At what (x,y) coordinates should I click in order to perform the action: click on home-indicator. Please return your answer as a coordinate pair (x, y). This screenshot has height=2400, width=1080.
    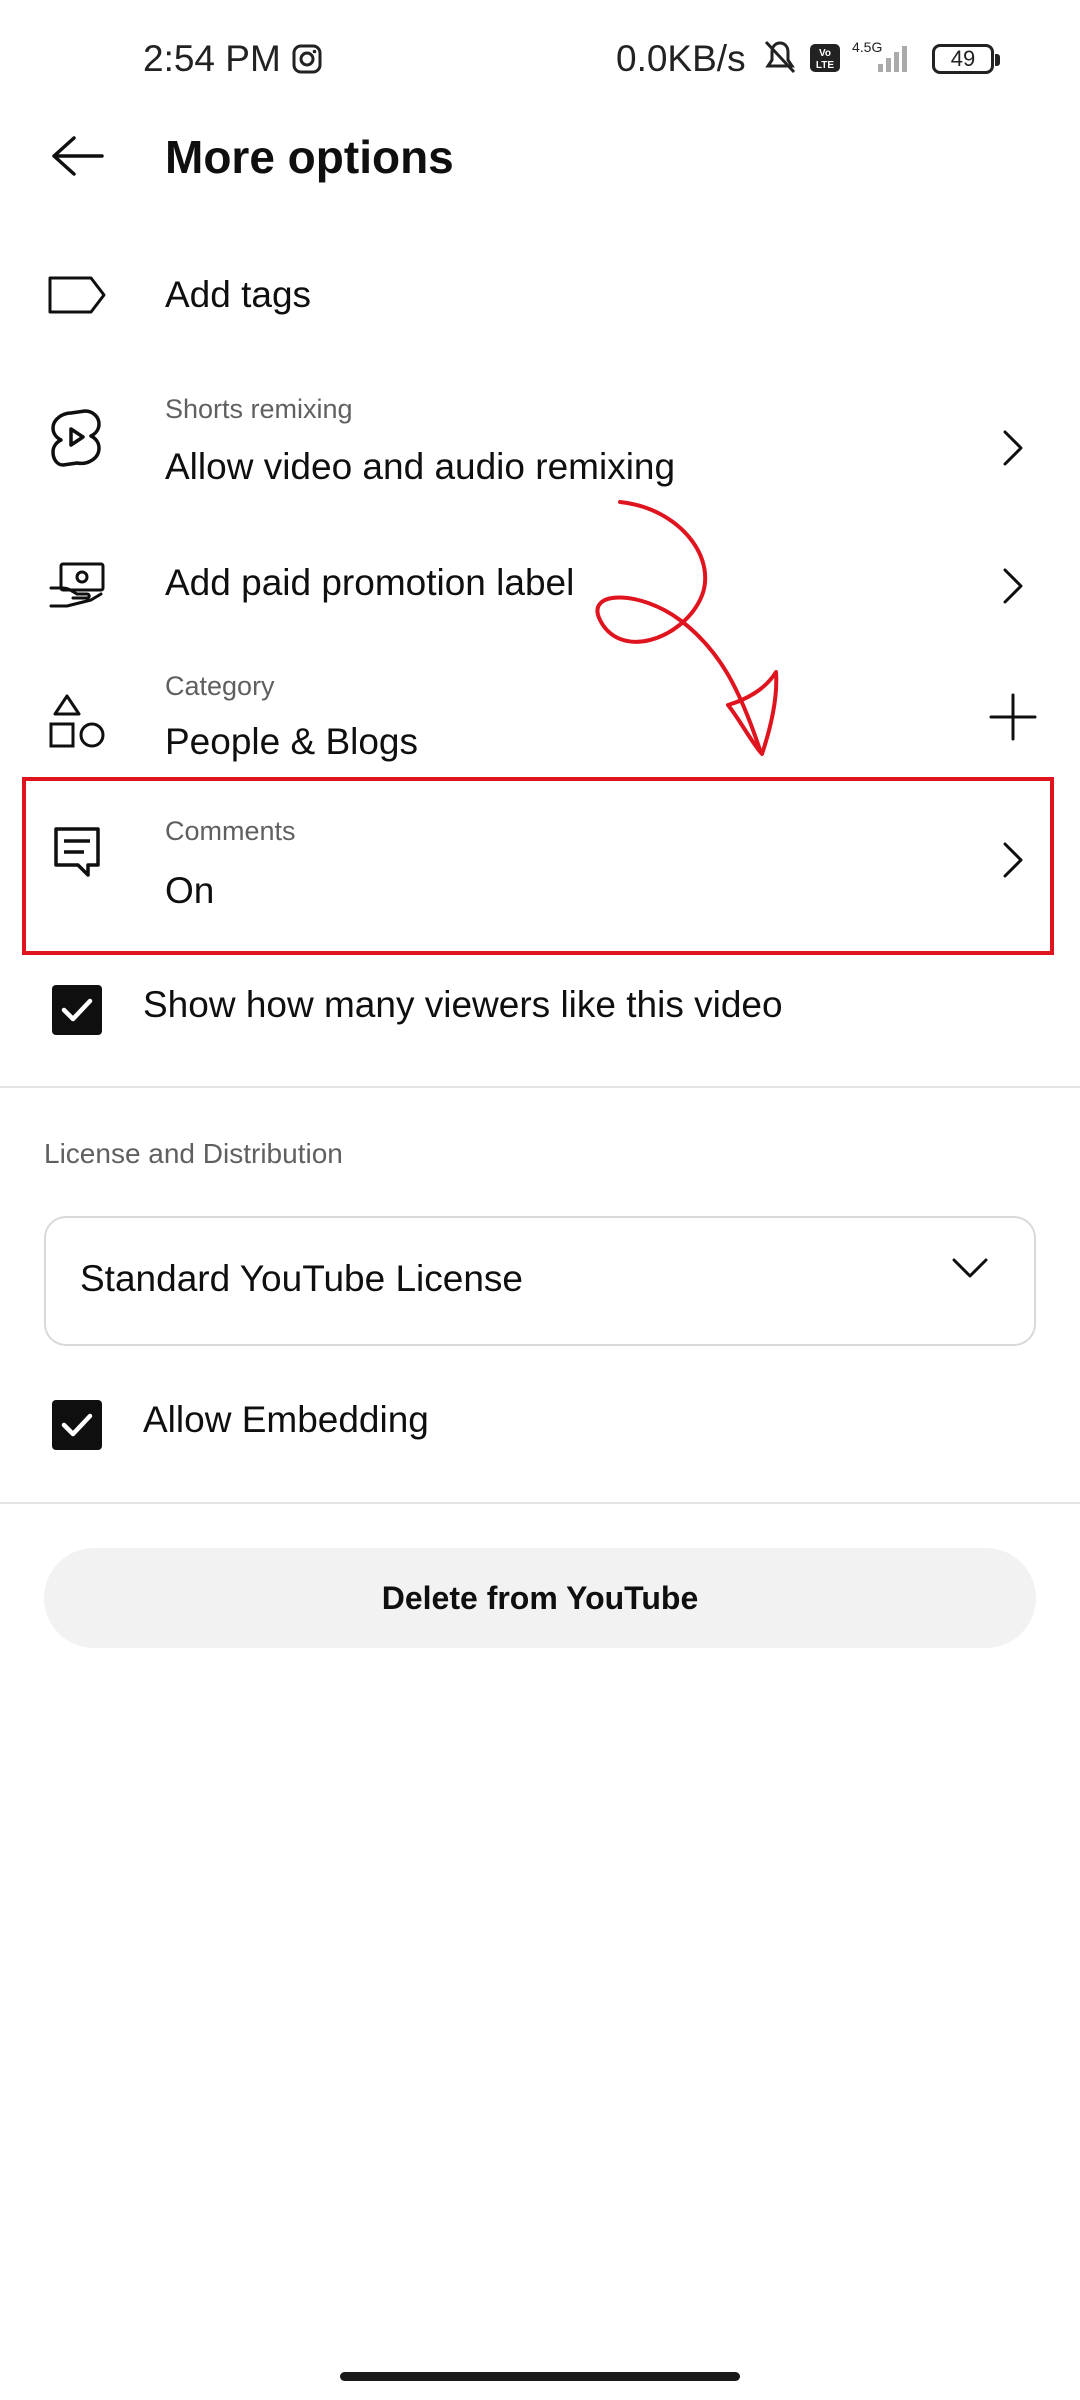
    Looking at the image, I should click on (540, 2376).